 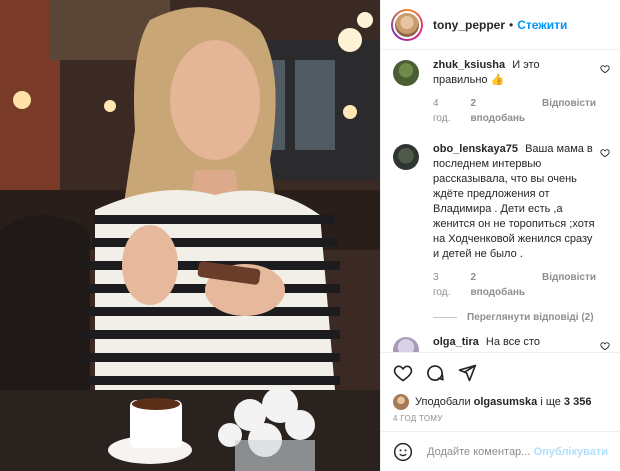 What do you see at coordinates (571, 452) in the screenshot?
I see `publish-button: Опублікувати` at bounding box center [571, 452].